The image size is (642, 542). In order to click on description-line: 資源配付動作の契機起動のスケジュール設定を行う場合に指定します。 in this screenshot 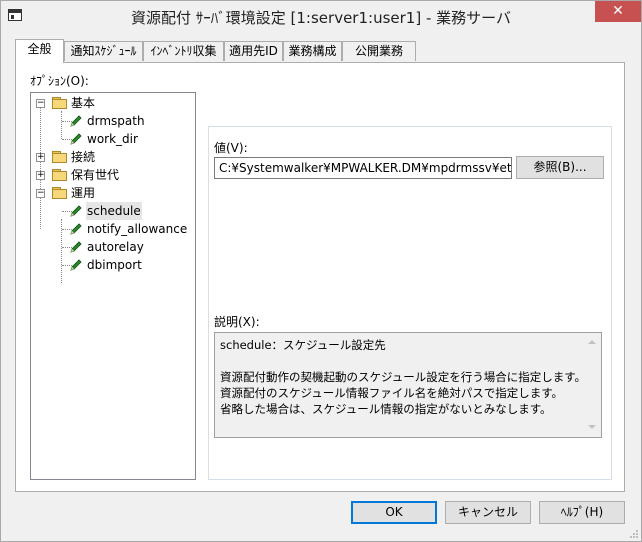, I will do `click(403, 377)`.